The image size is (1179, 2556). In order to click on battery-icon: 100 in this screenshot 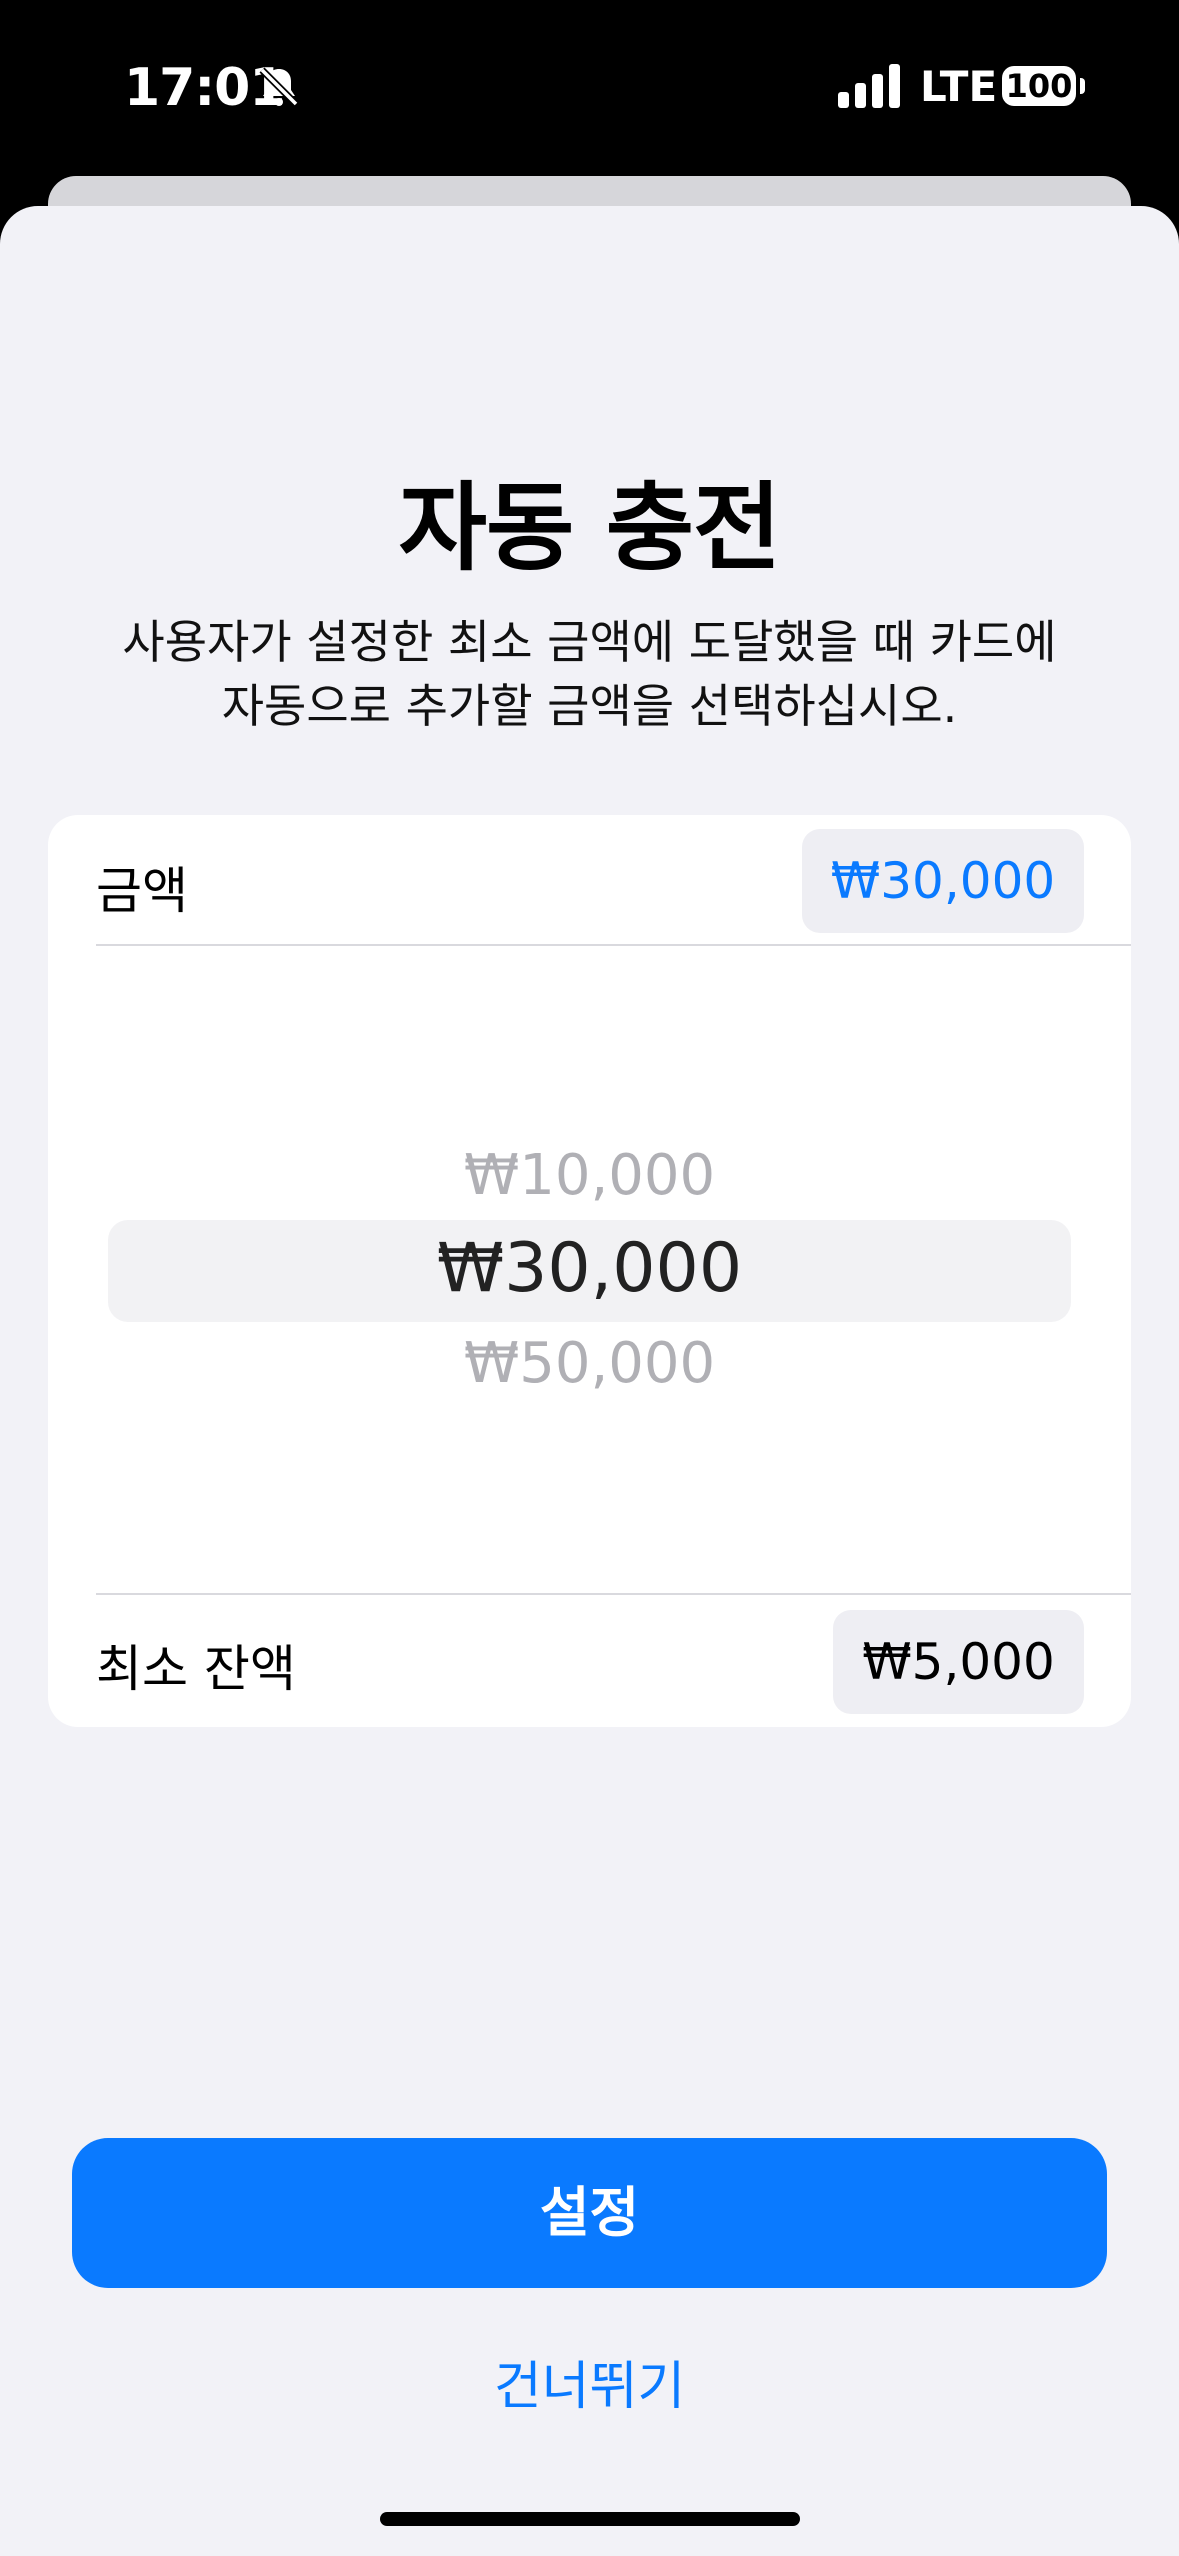, I will do `click(1039, 86)`.